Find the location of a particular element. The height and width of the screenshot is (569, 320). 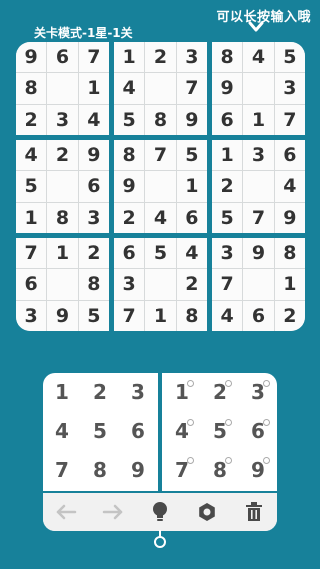

note-key: 7 is located at coordinates (182, 469).